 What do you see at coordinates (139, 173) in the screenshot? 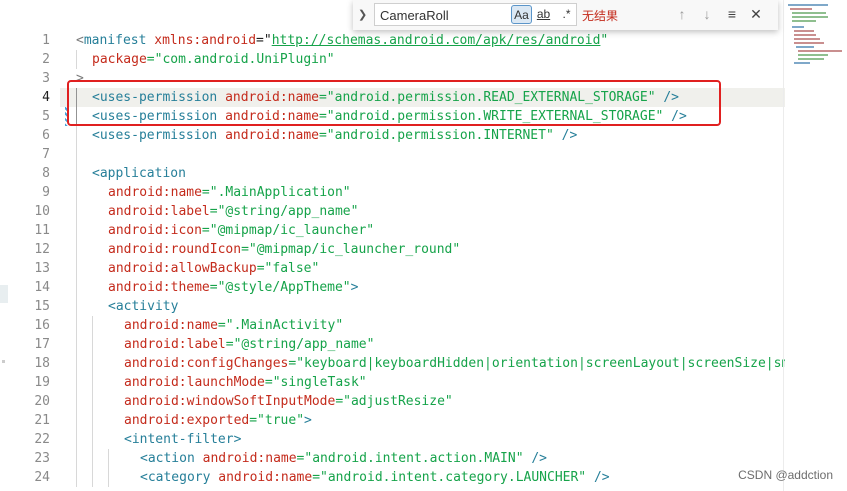
I see `tag-name: <application` at bounding box center [139, 173].